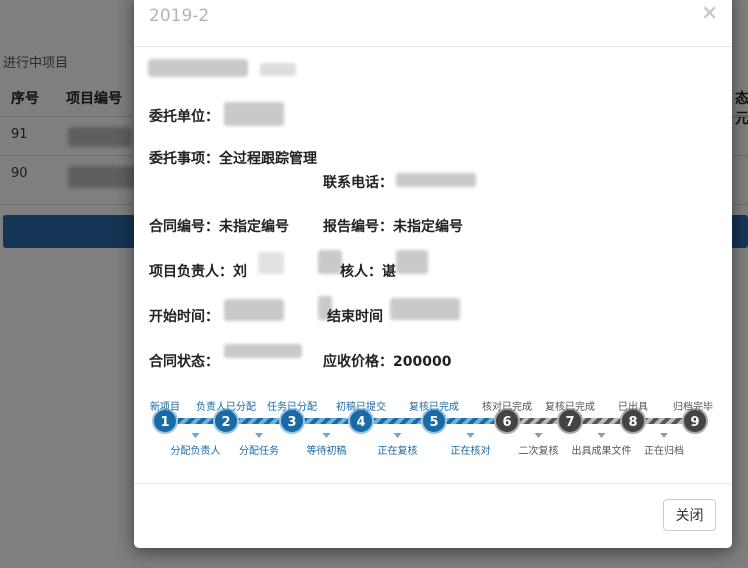  I want to click on report-number-value: 未指定编号, so click(428, 227).